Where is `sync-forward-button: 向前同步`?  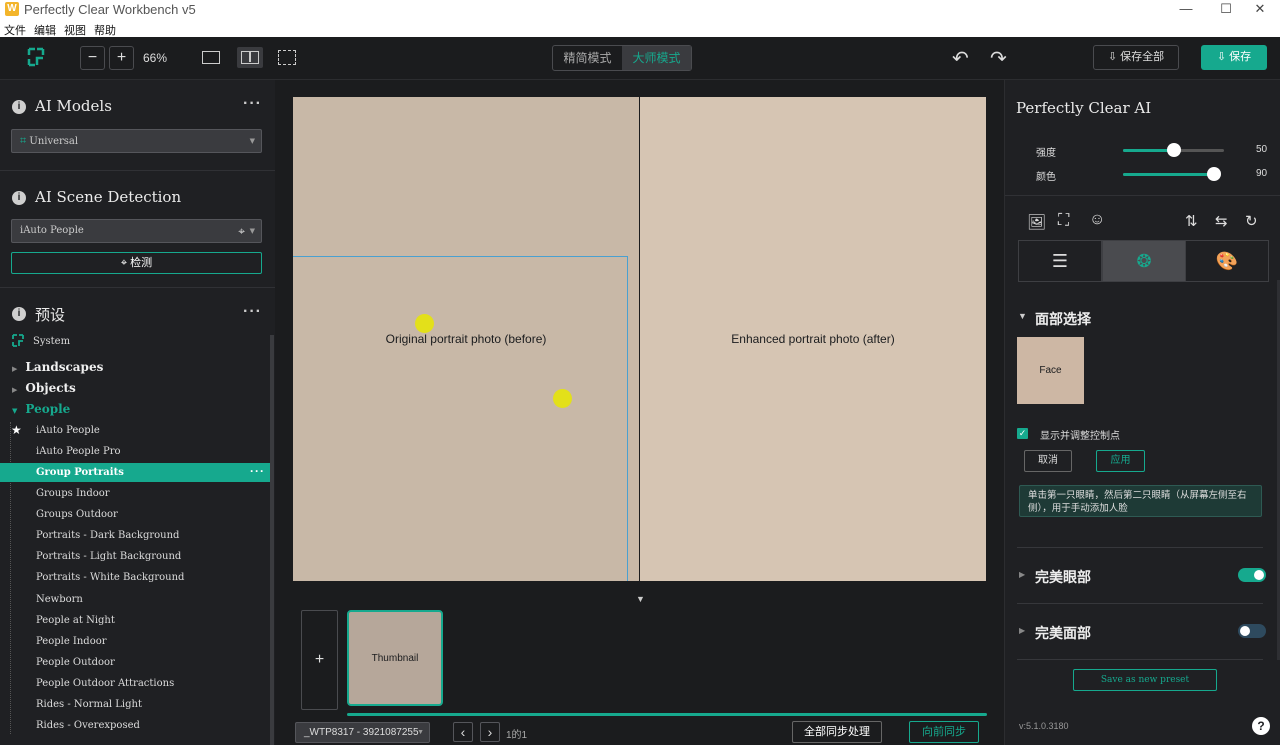
sync-forward-button: 向前同步 is located at coordinates (944, 732).